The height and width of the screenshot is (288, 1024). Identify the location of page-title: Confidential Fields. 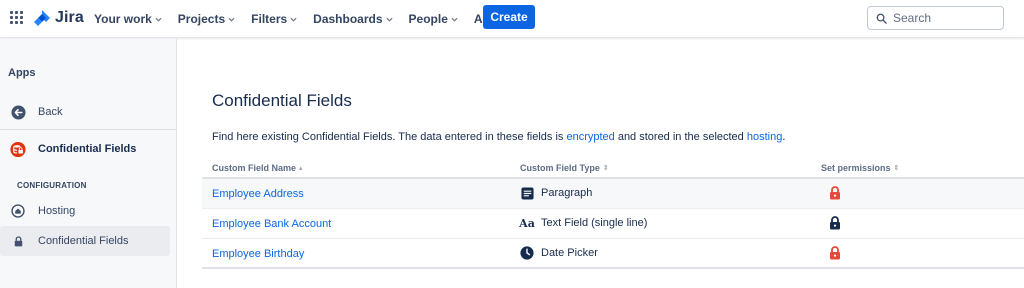
(282, 100).